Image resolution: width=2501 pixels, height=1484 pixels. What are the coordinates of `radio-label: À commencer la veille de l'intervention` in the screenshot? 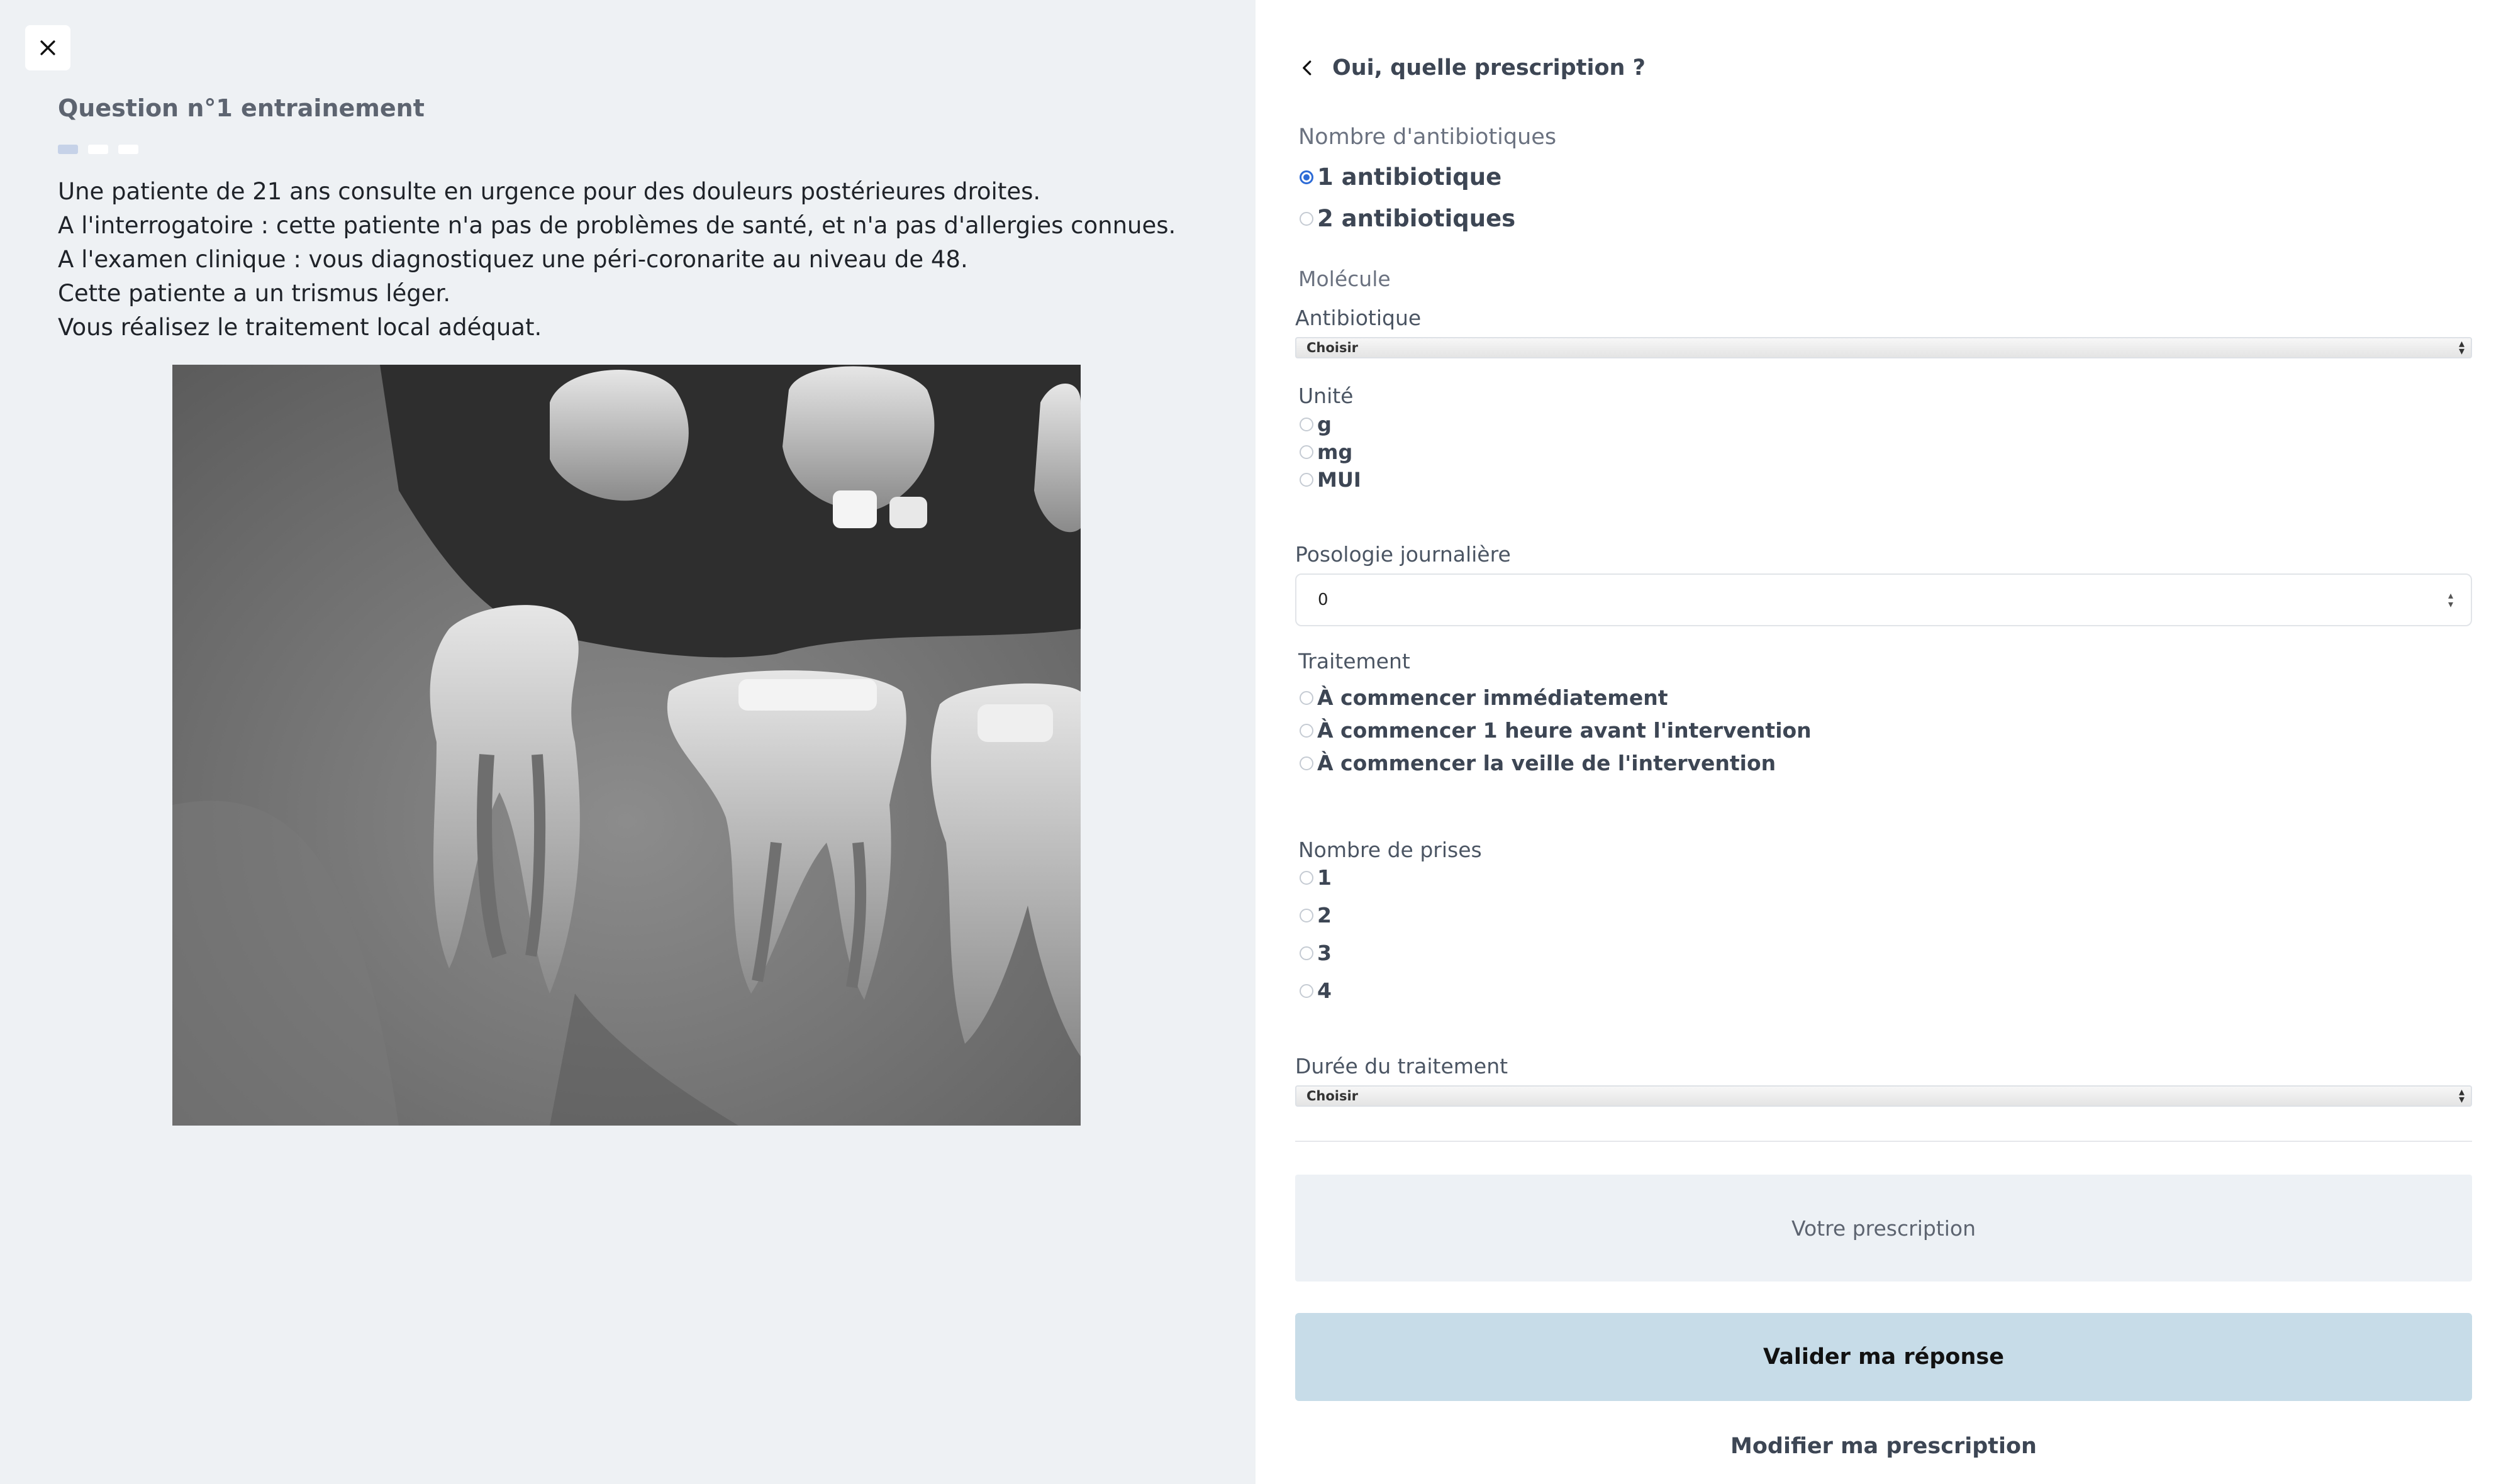 It's located at (1546, 763).